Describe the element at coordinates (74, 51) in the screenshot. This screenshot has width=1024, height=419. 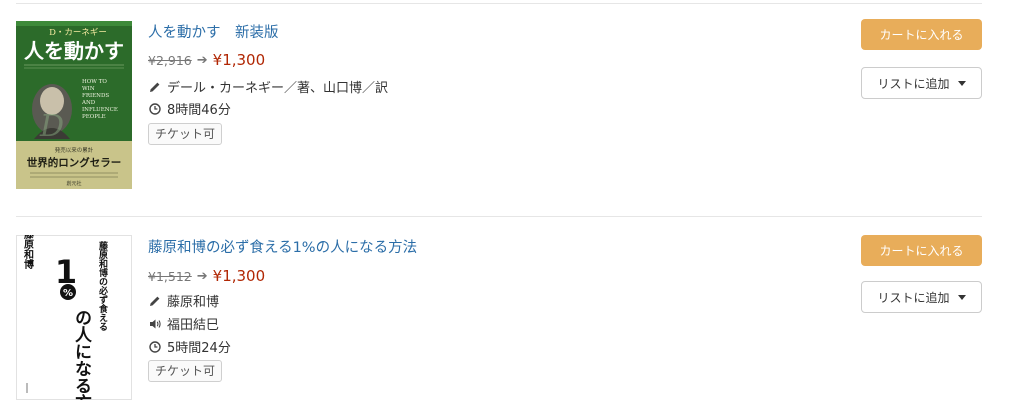
I see `cover-title: 人を動かす` at that location.